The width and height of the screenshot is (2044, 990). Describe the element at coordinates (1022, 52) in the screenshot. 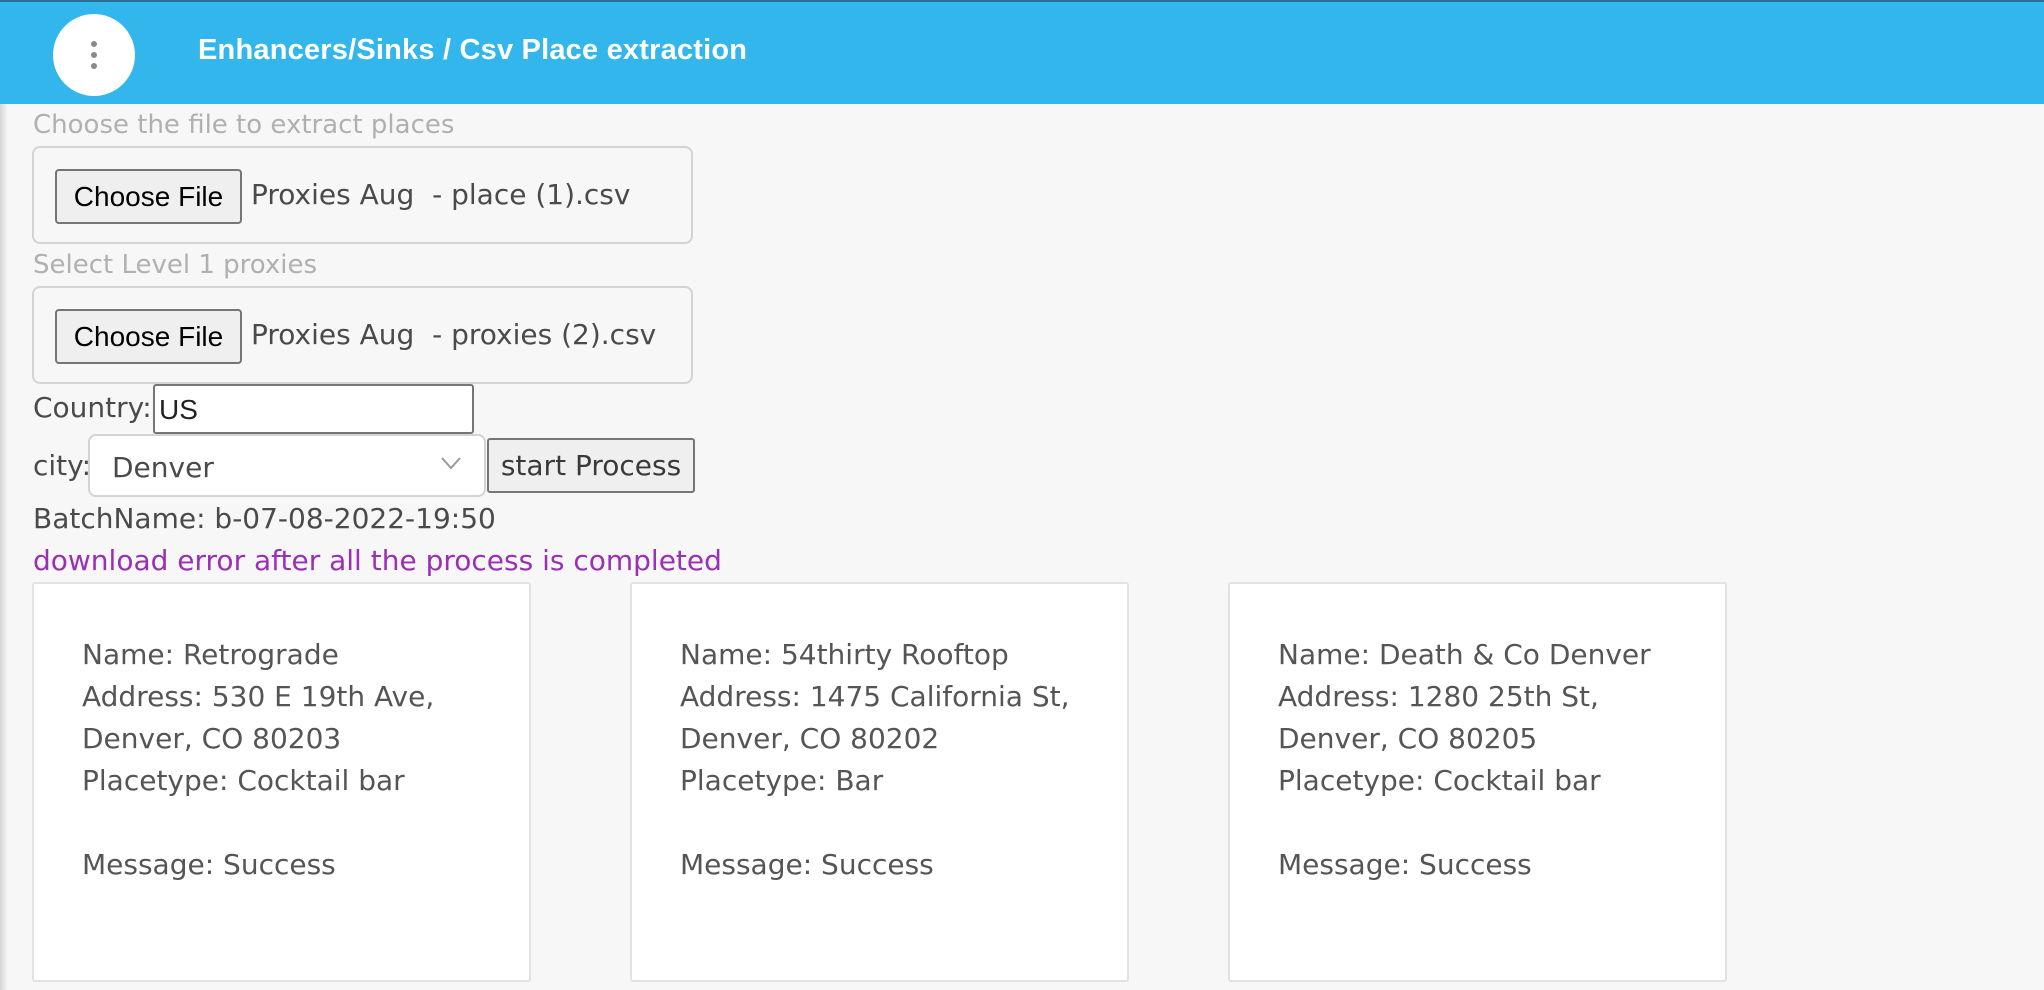

I see `app-header: Enhancers/Sinks / Csv Place extraction` at that location.